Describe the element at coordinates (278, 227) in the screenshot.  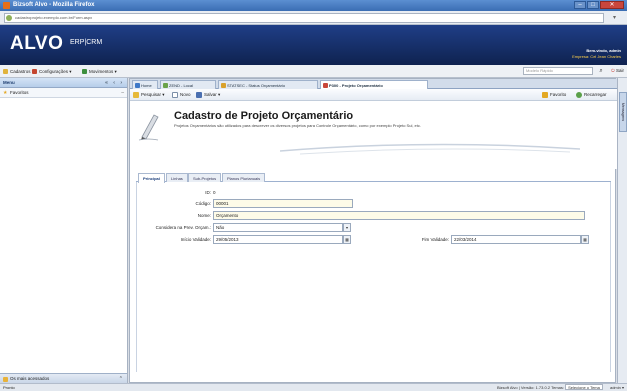
I see `considera-select: Não` at that location.